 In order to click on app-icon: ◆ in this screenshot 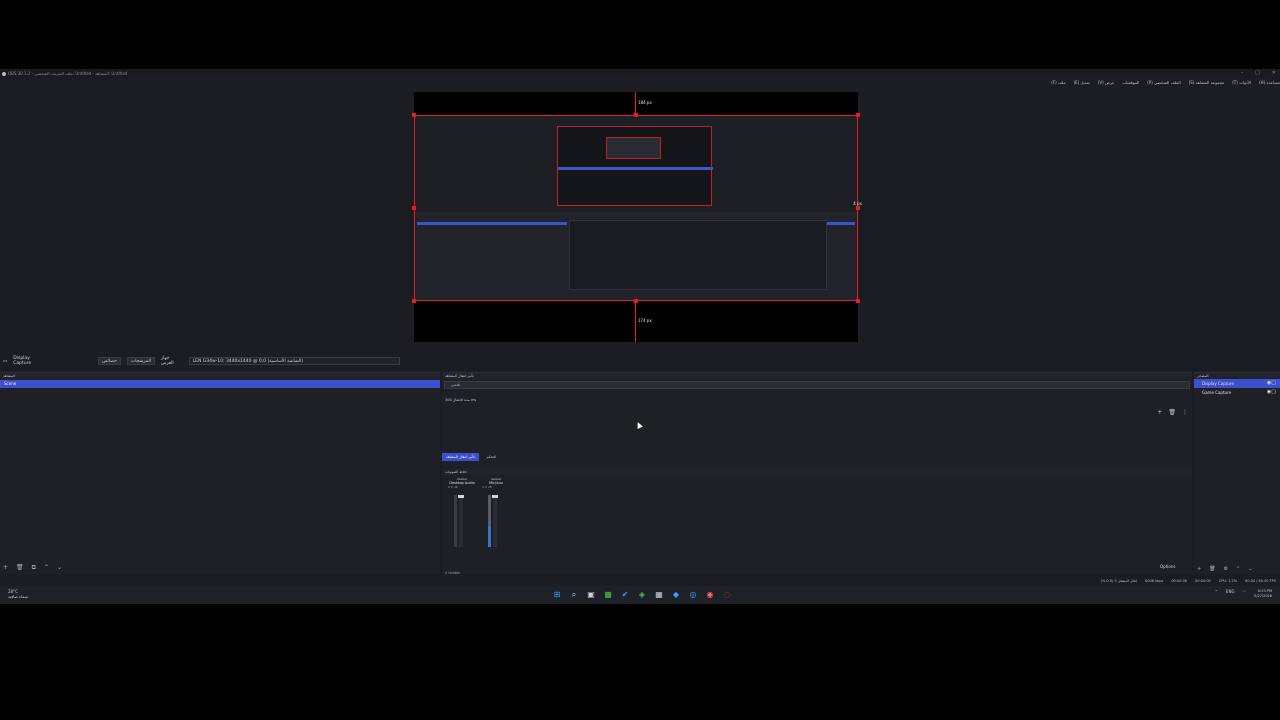, I will do `click(676, 595)`.